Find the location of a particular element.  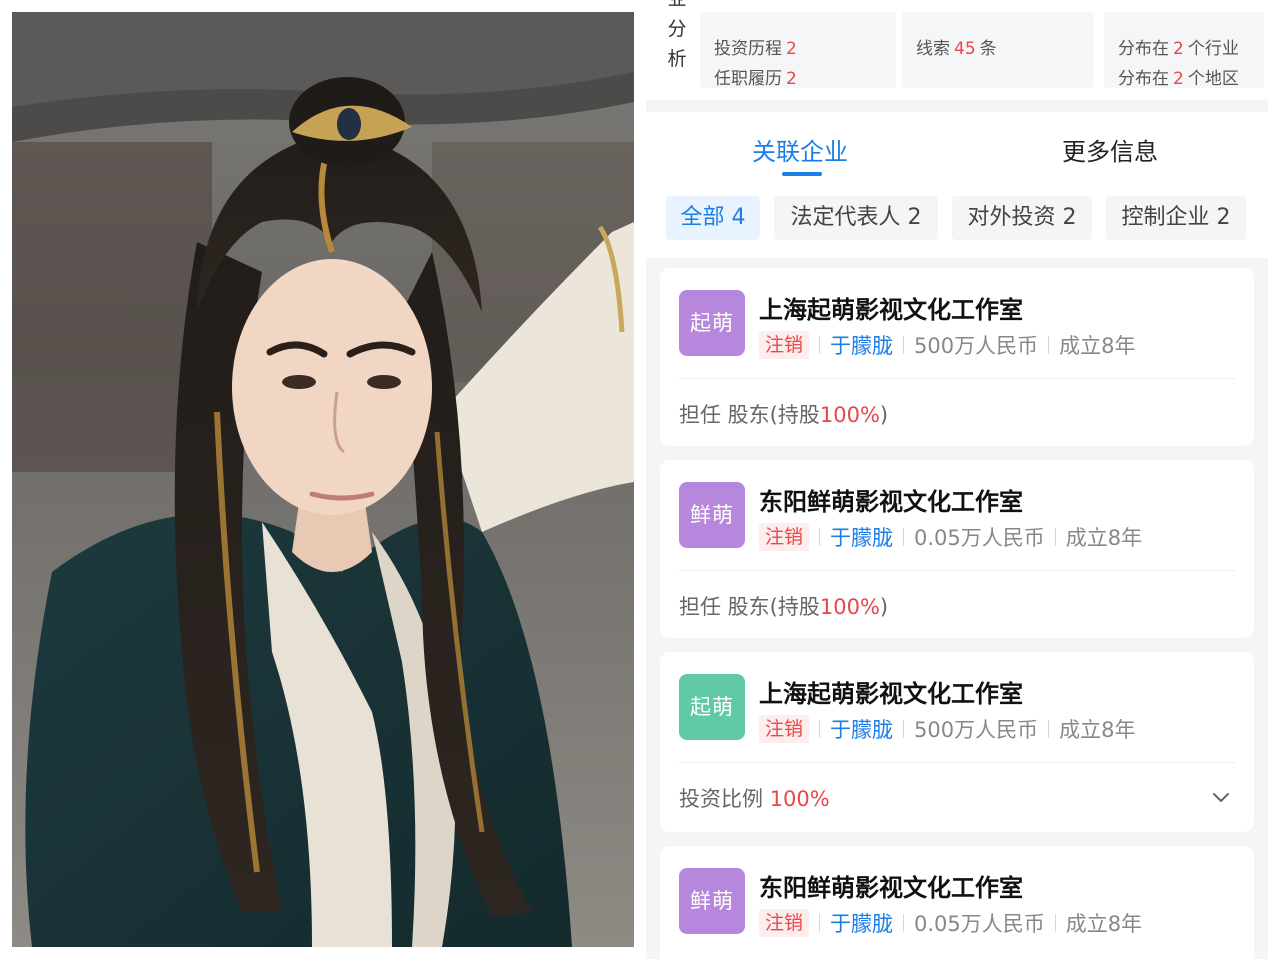

chevron-down-icon is located at coordinates (1221, 797).